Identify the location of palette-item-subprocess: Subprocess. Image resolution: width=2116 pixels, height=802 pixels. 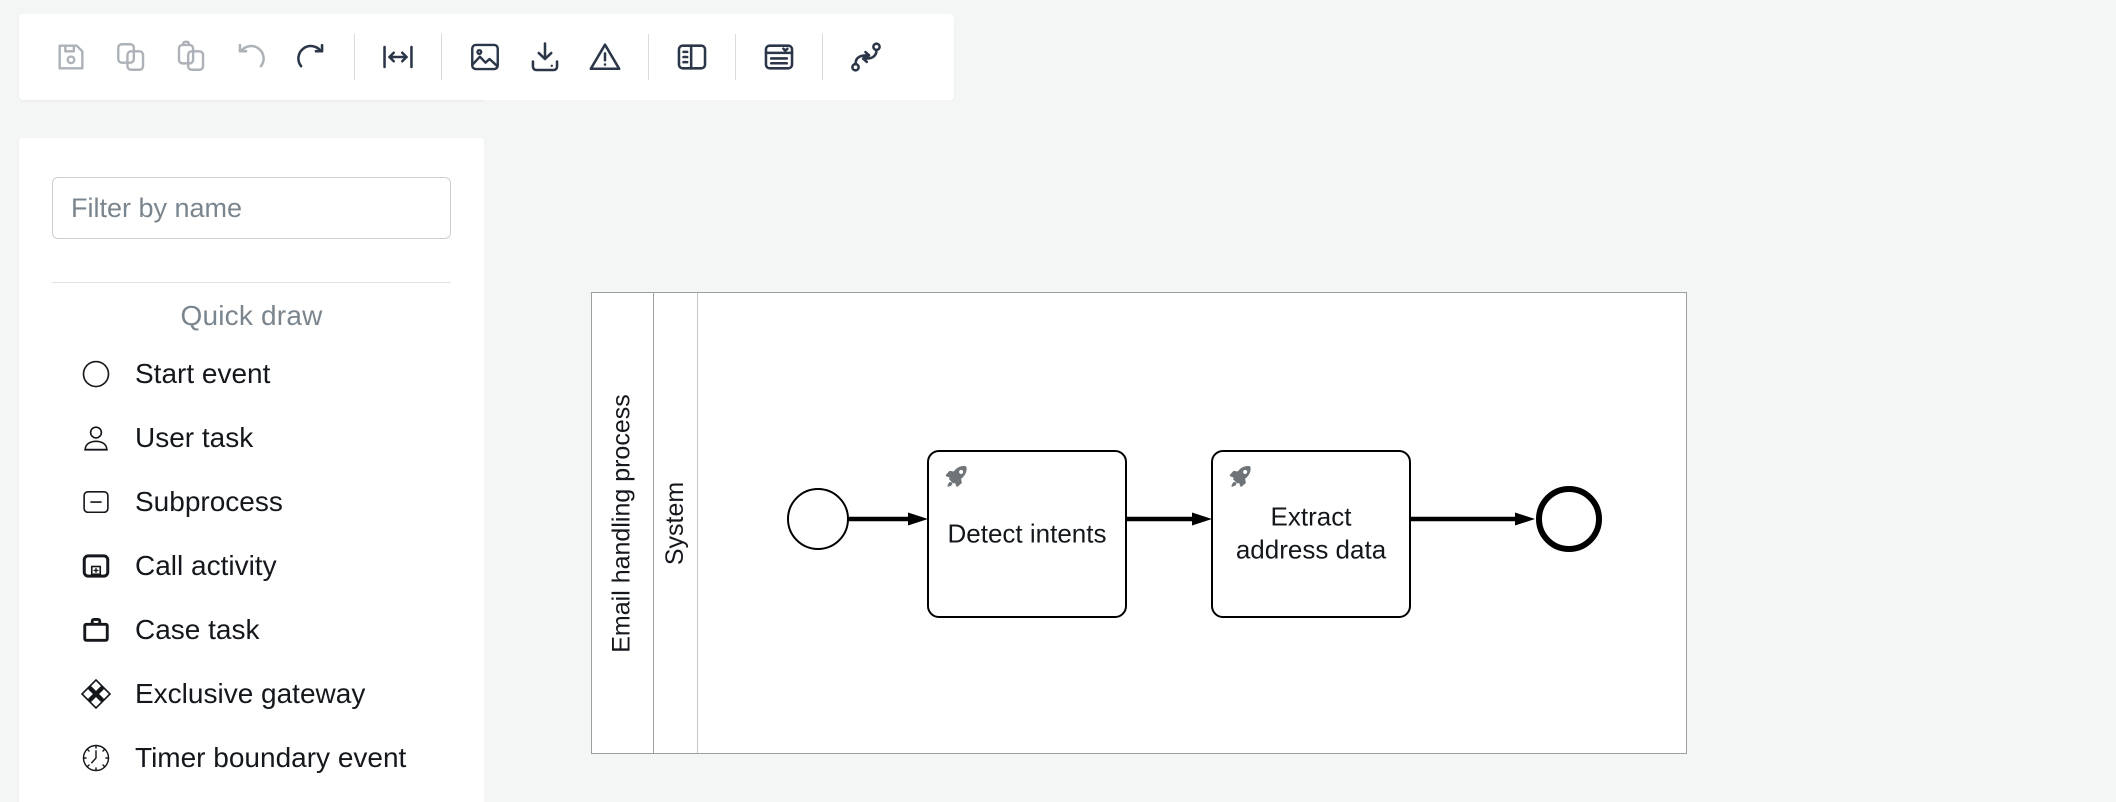
(281, 502).